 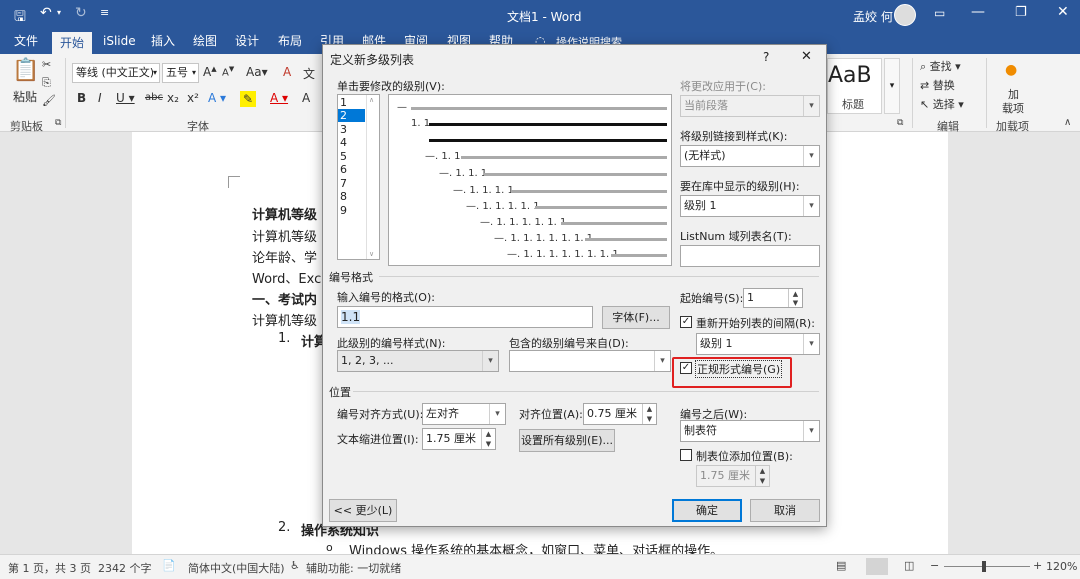 I want to click on font-color-icon: A ▾, so click(x=279, y=98).